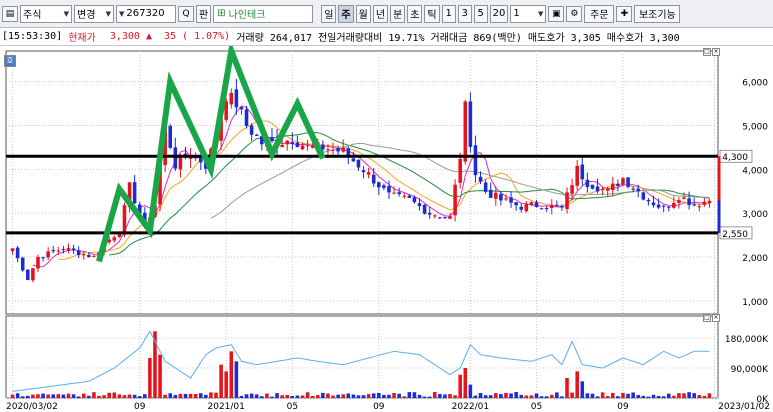 The width and height of the screenshot is (773, 412). Describe the element at coordinates (346, 13) in the screenshot. I see `period-week-button: 주` at that location.